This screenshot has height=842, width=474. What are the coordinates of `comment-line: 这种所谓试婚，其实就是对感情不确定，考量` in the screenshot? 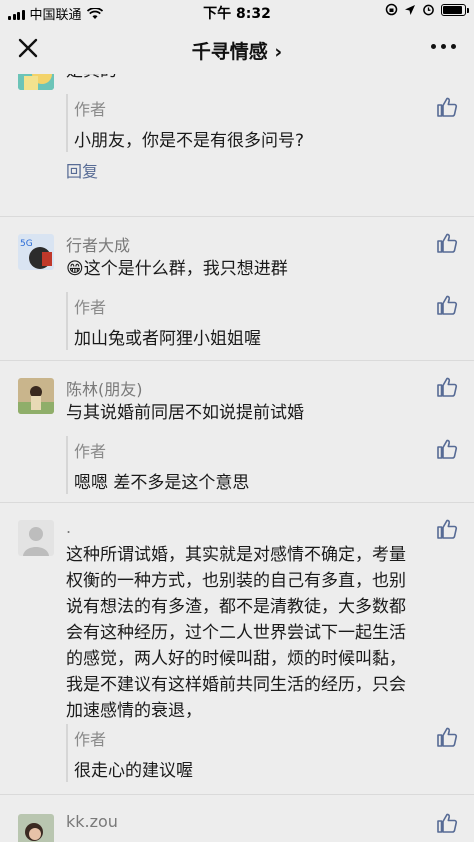 It's located at (236, 555).